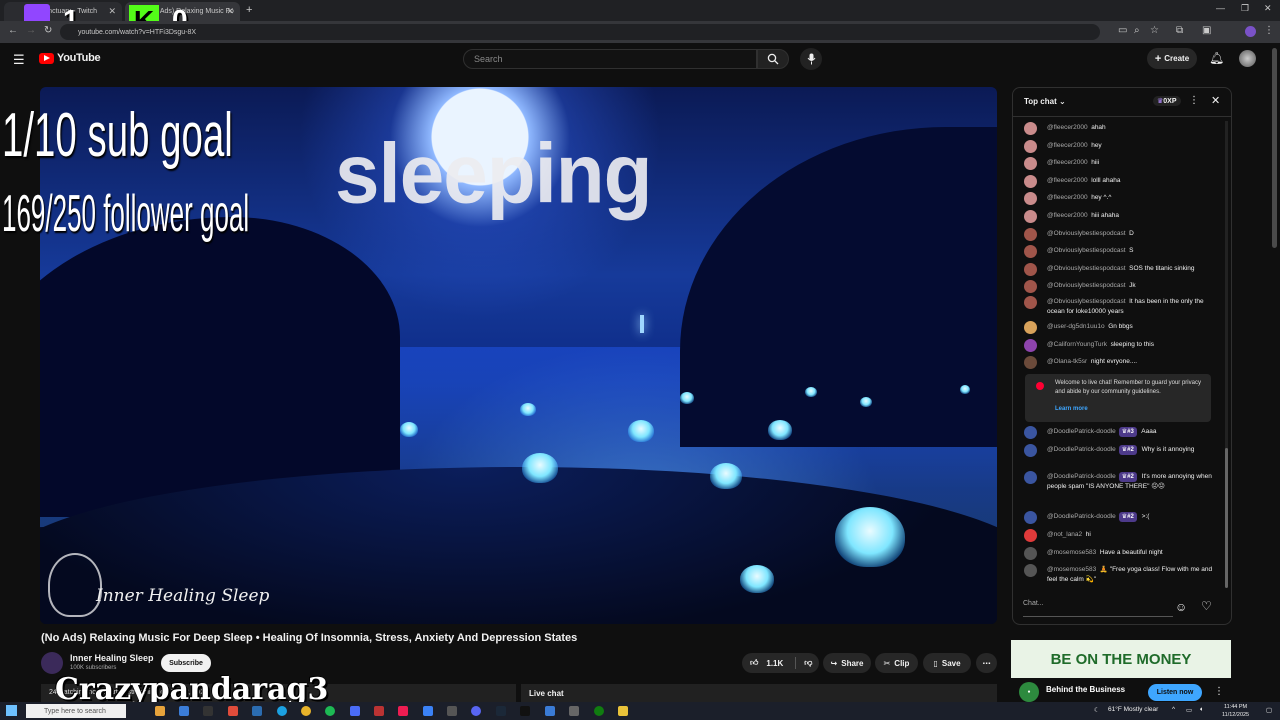 The width and height of the screenshot is (1280, 720). Describe the element at coordinates (48, 30) in the screenshot. I see `reload-icon: ↻` at that location.